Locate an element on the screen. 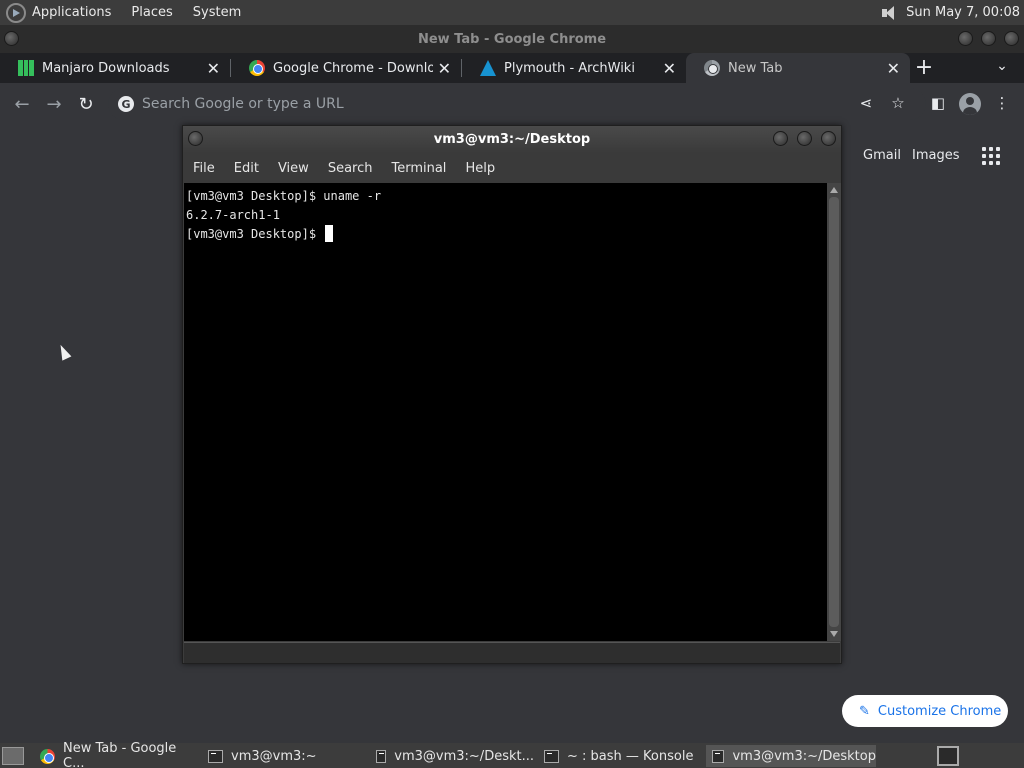 The height and width of the screenshot is (768, 1024). terminal-line: [vm3@vm3 Desktop]$ uname -r is located at coordinates (284, 196).